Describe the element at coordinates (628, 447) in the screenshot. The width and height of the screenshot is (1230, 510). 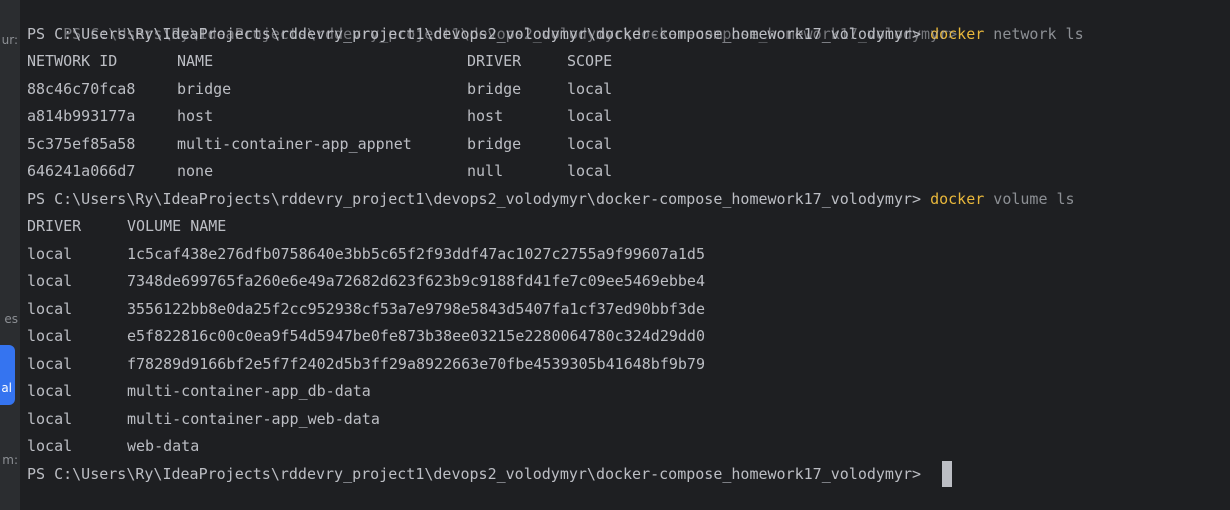
I see `volume-row: local web-data` at that location.